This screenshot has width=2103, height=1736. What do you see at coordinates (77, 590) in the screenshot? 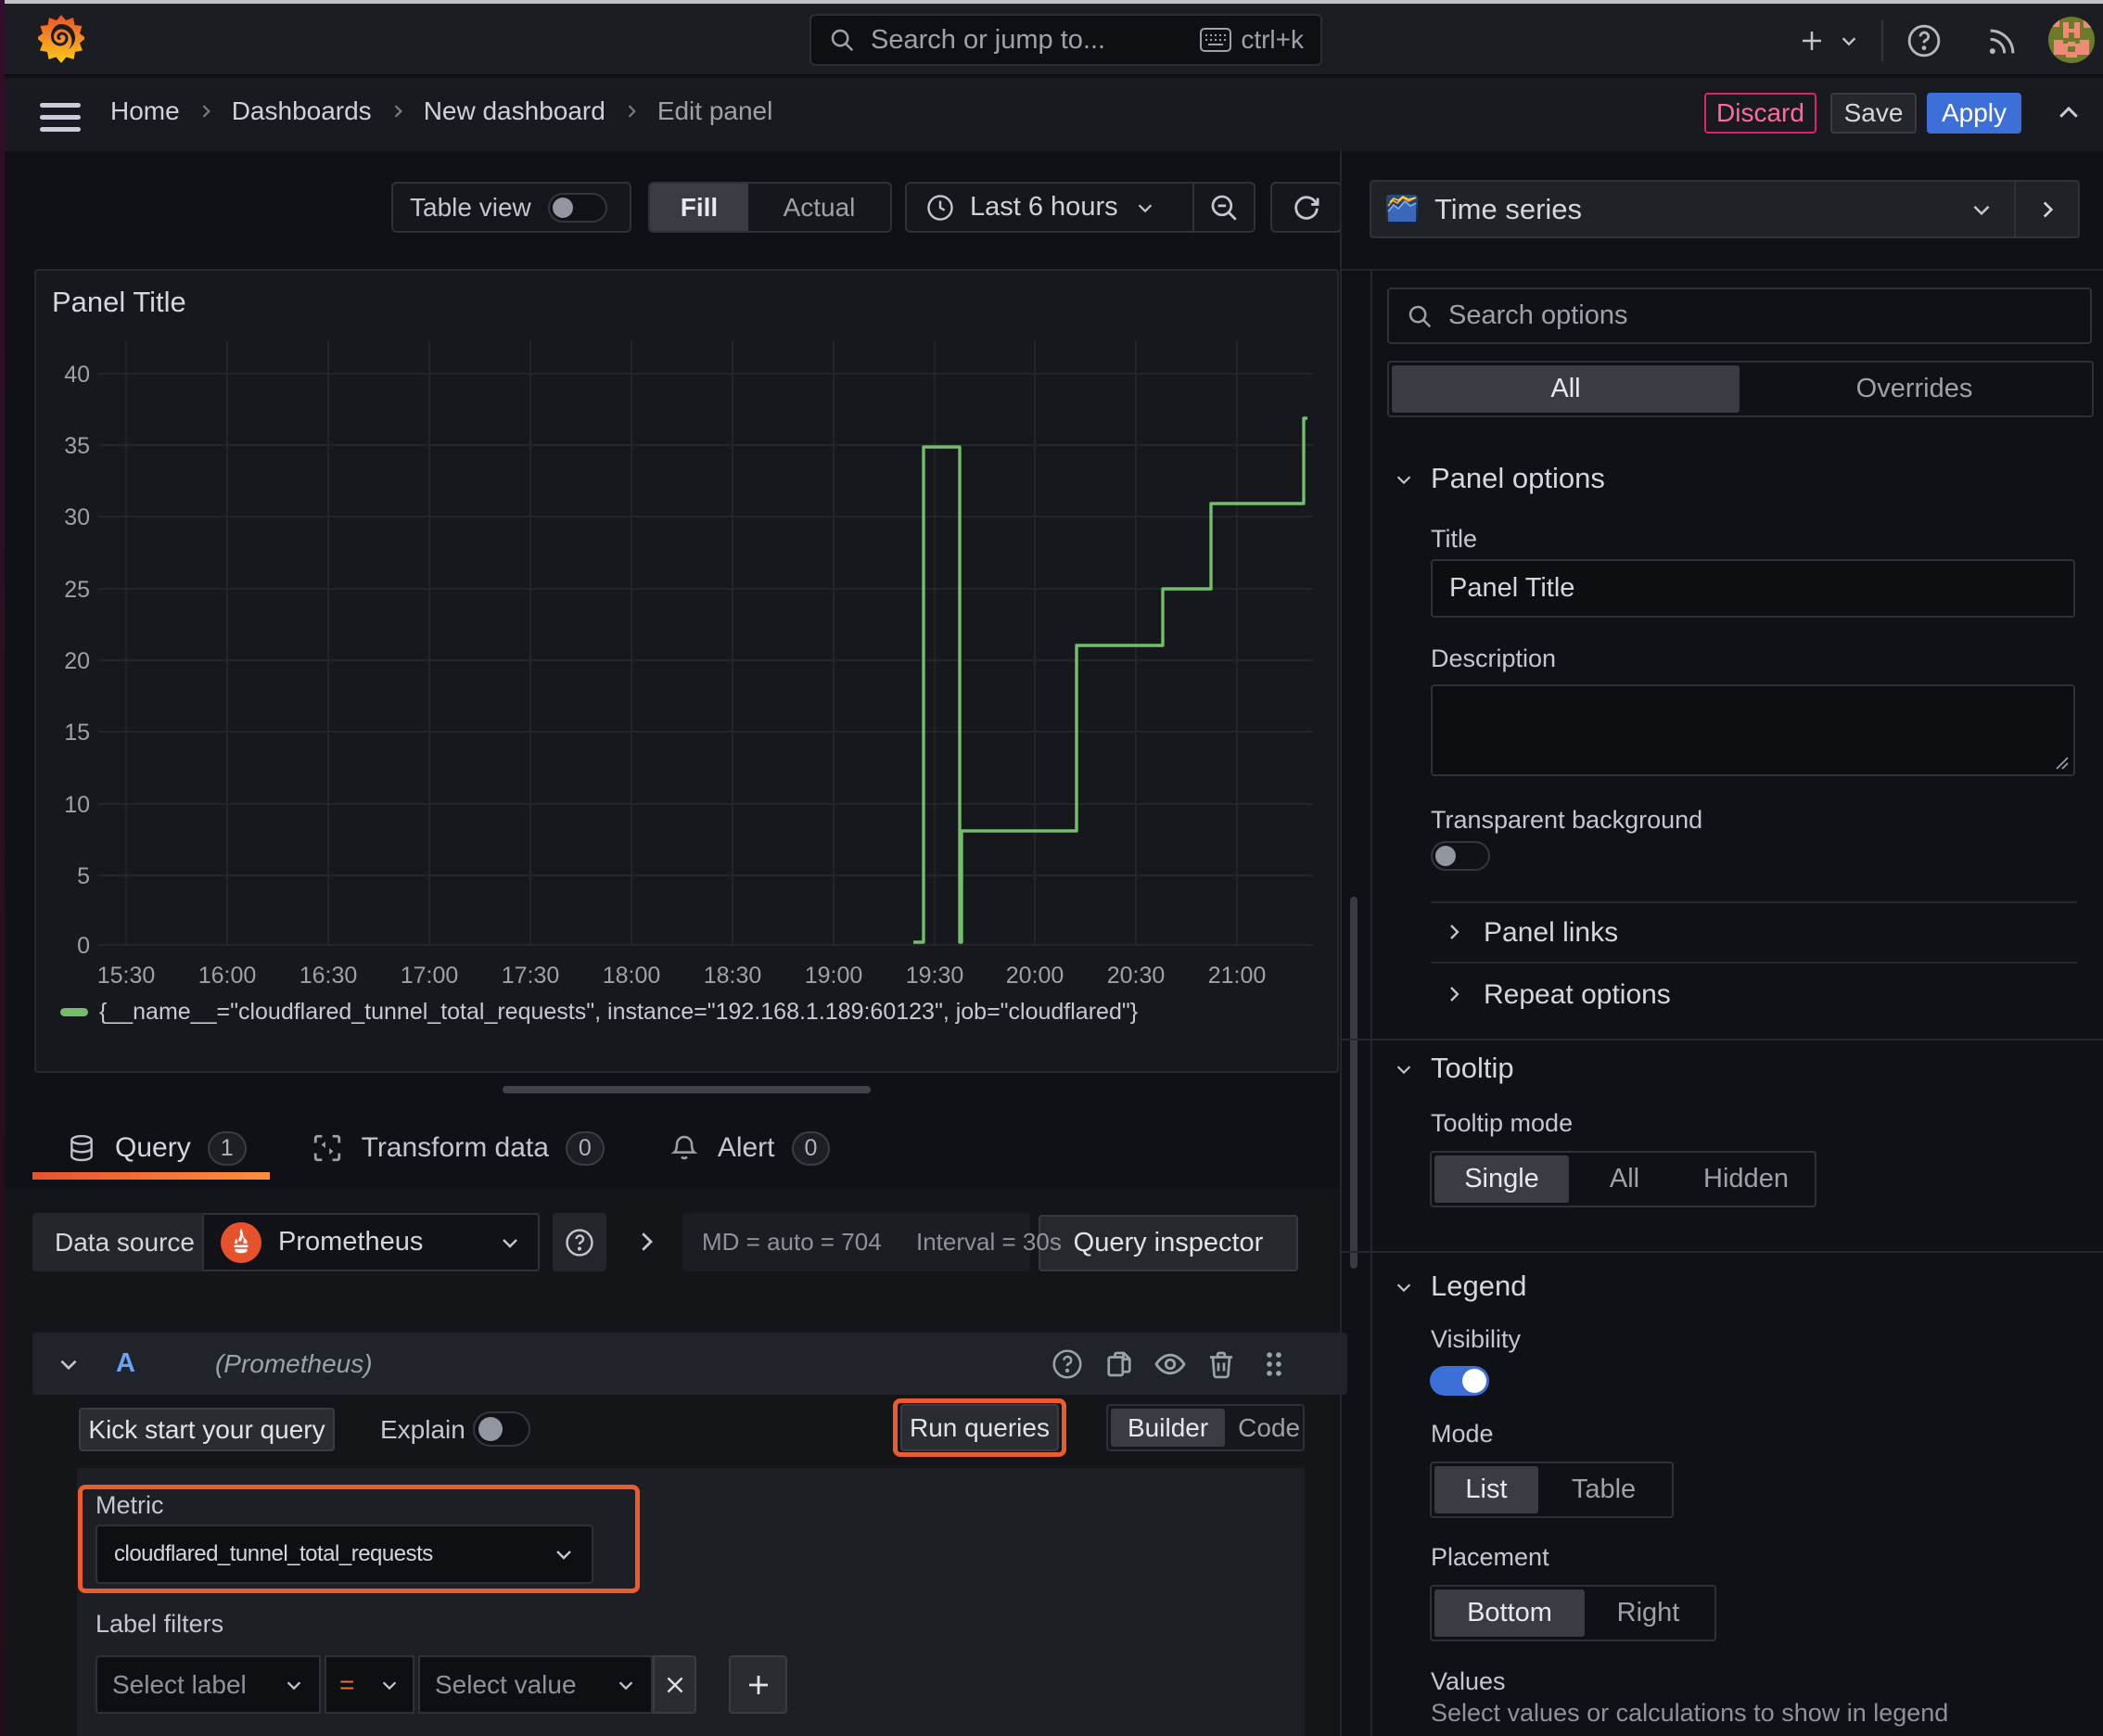
I see `svg-text: 25` at bounding box center [77, 590].